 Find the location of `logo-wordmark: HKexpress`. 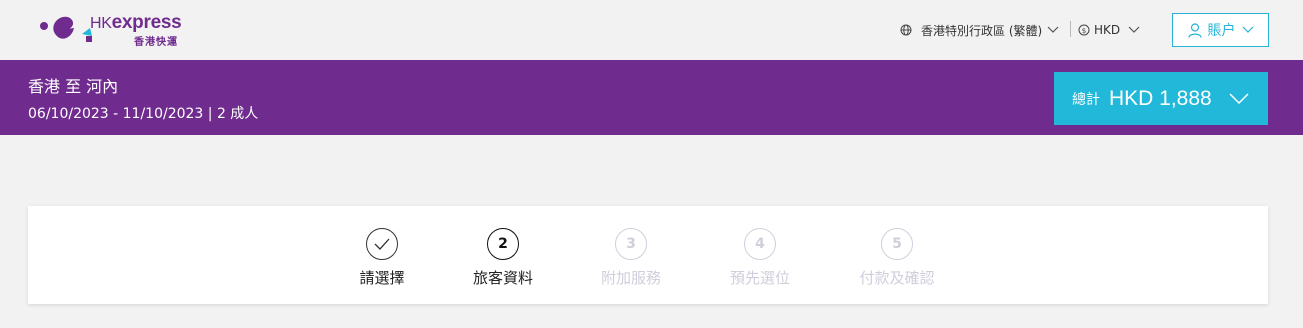

logo-wordmark: HKexpress is located at coordinates (136, 22).